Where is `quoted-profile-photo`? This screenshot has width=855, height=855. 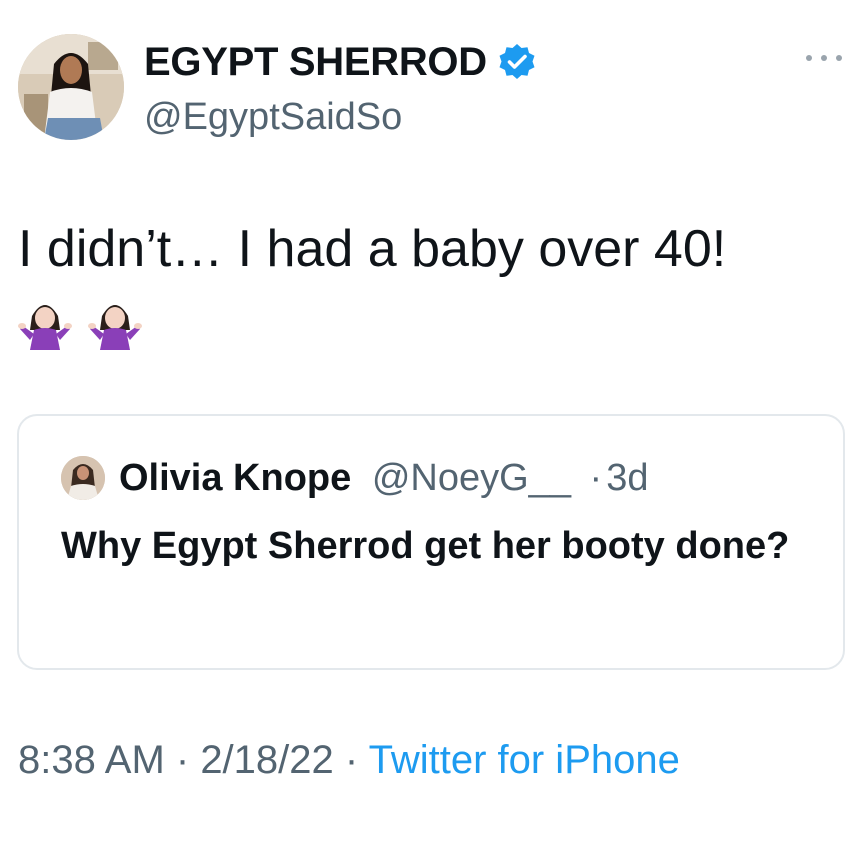
quoted-profile-photo is located at coordinates (83, 478).